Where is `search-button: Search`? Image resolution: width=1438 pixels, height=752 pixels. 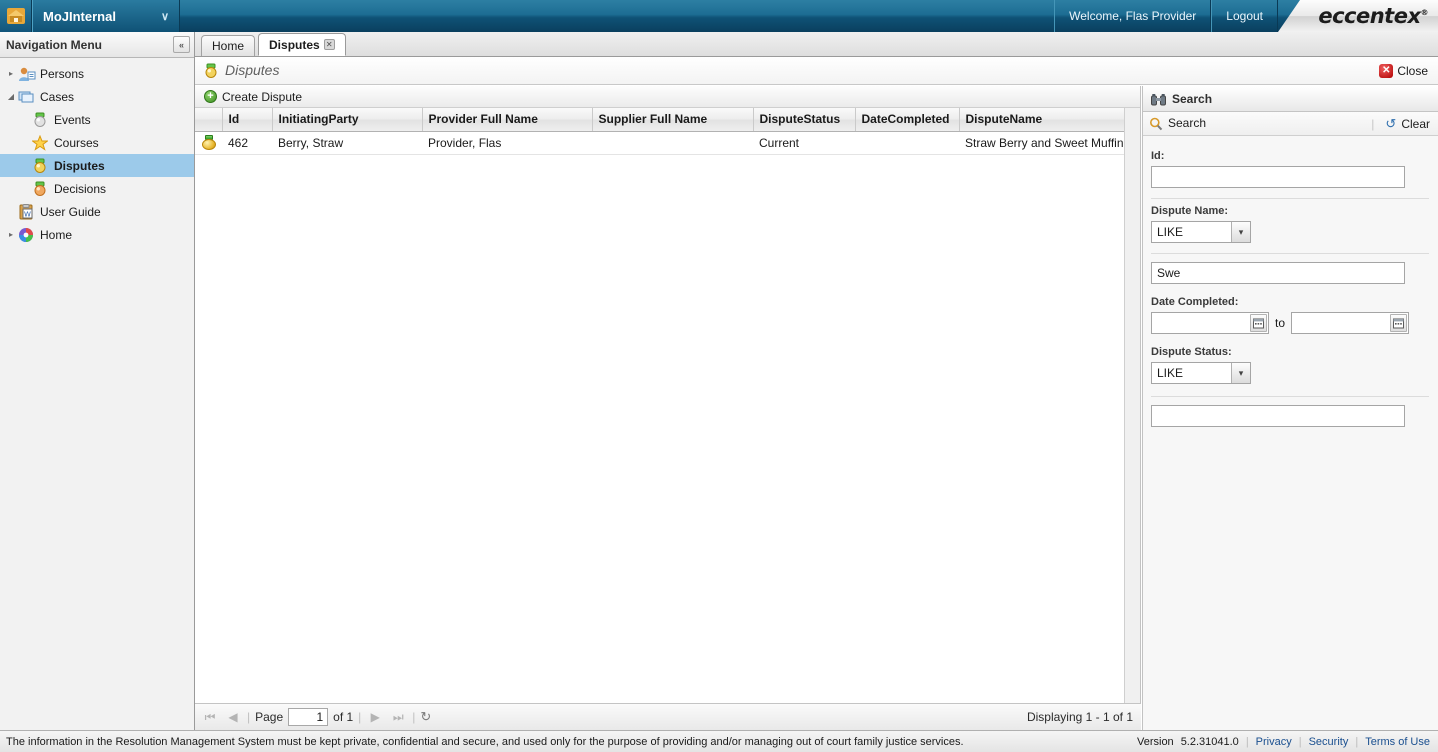 search-button: Search is located at coordinates (1177, 123).